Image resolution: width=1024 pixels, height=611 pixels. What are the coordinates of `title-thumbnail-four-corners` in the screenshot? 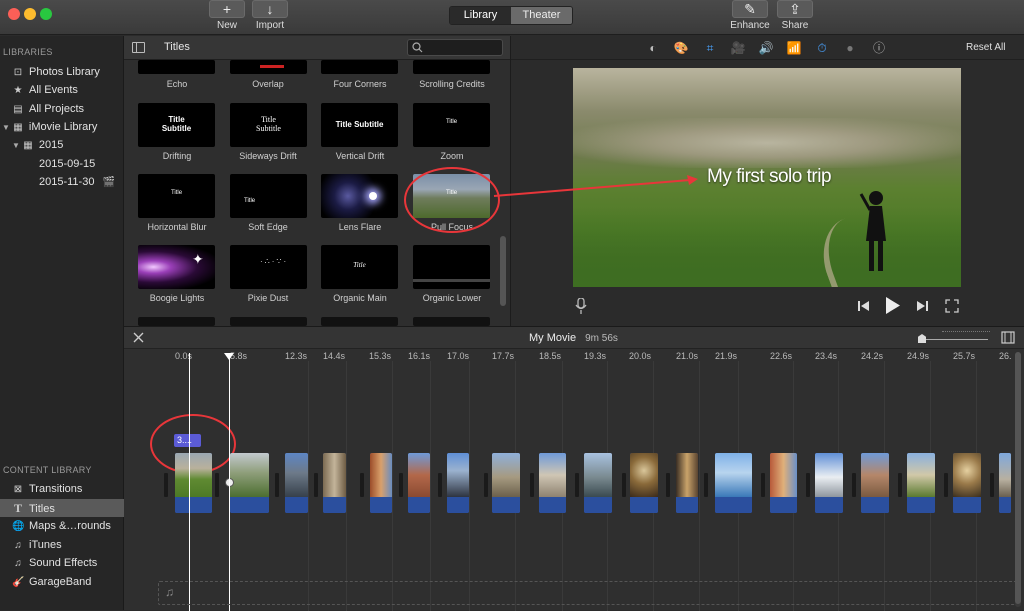 It's located at (359, 67).